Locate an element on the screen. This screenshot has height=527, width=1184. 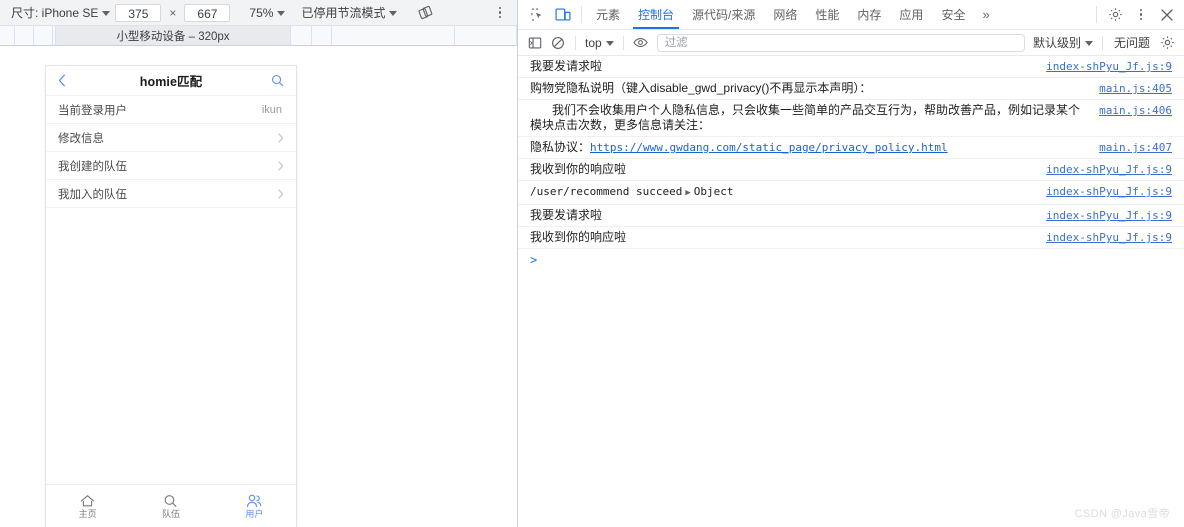
list-item: 修改信息 is located at coordinates (171, 138).